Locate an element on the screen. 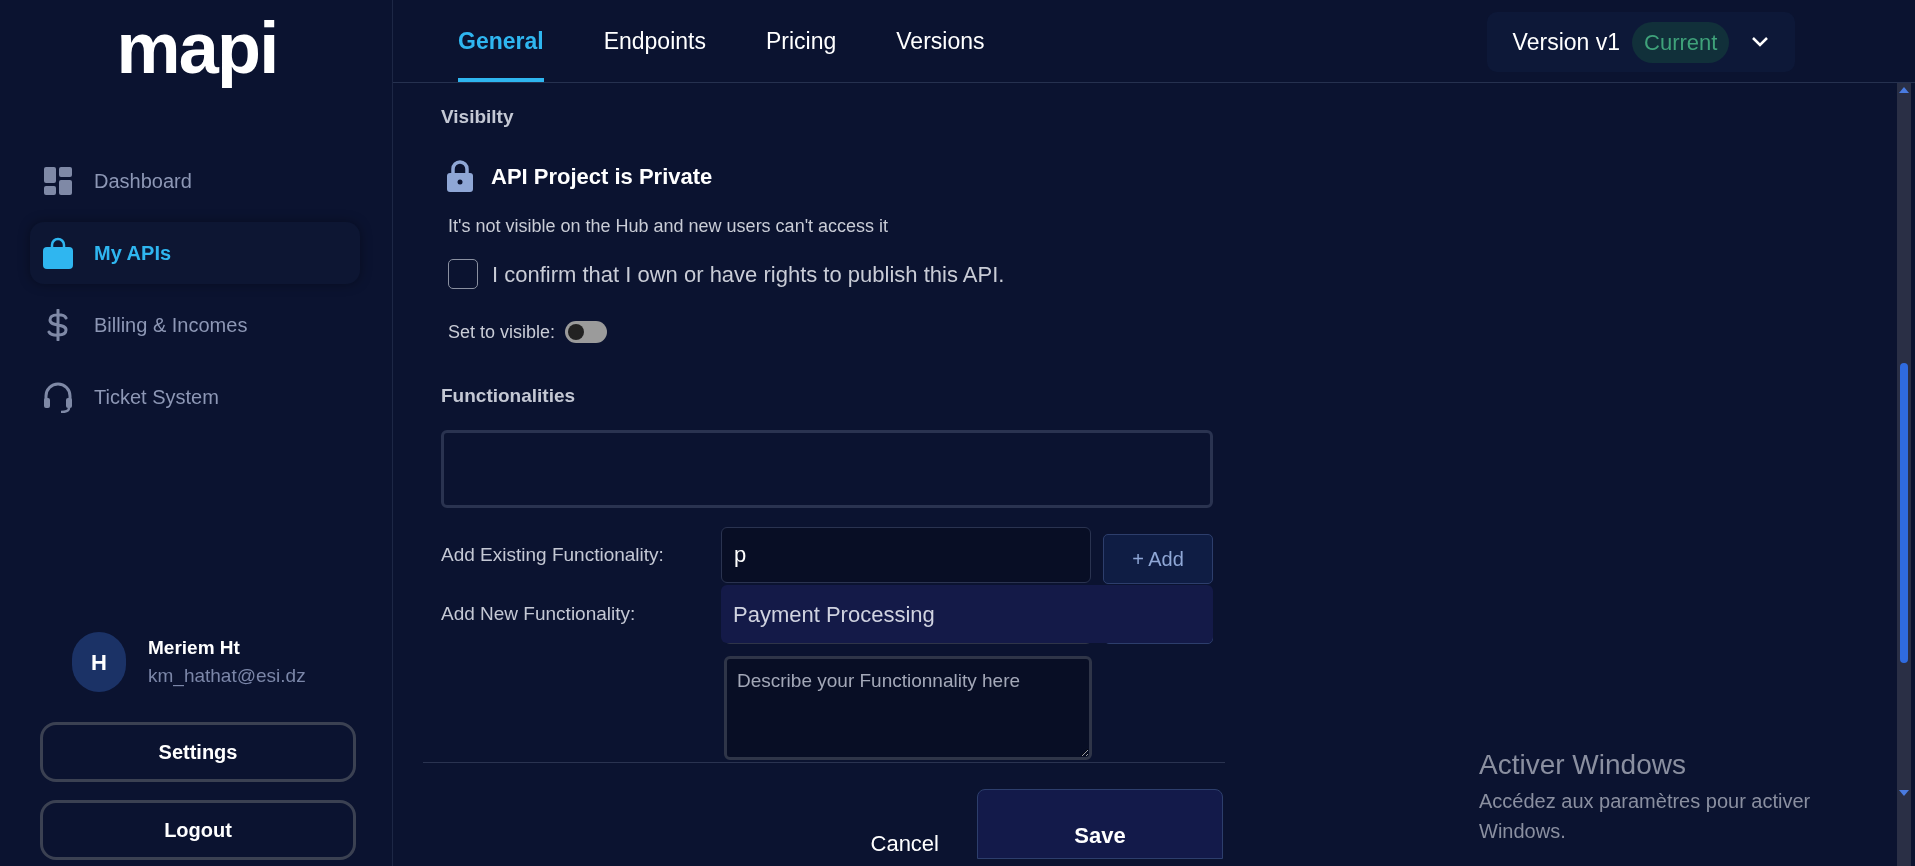  toggle-switch is located at coordinates (586, 332).